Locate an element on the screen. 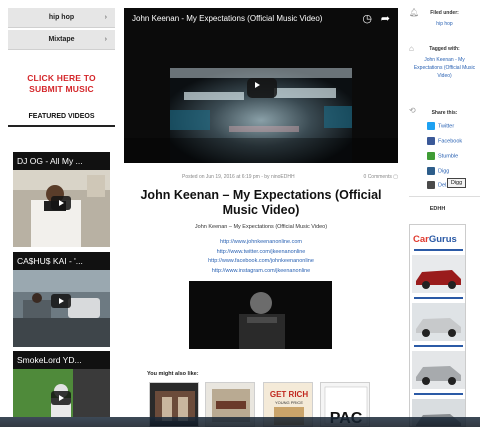  category-mixtape: Mixtape › is located at coordinates (61, 40).